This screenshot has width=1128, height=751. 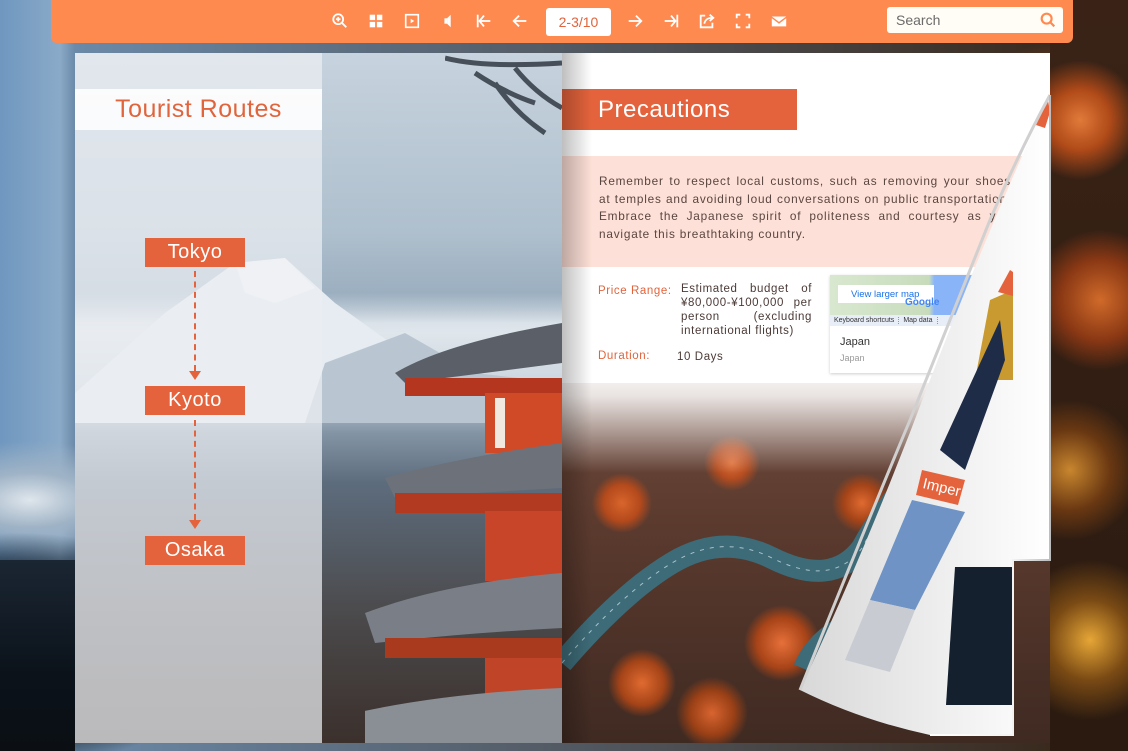 I want to click on arrow-left-icon, so click(x=519, y=21).